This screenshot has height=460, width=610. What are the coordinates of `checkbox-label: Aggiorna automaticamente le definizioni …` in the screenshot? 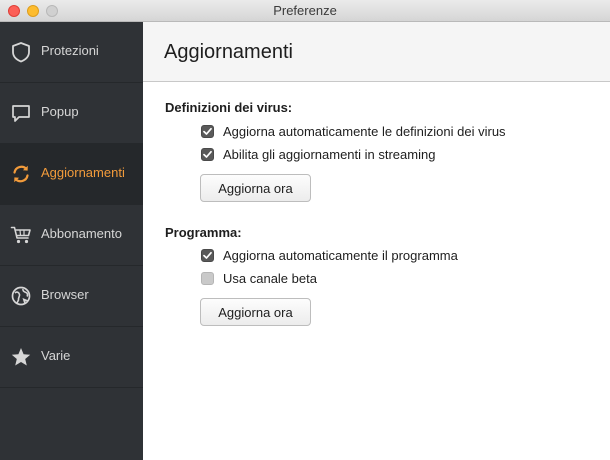 It's located at (364, 131).